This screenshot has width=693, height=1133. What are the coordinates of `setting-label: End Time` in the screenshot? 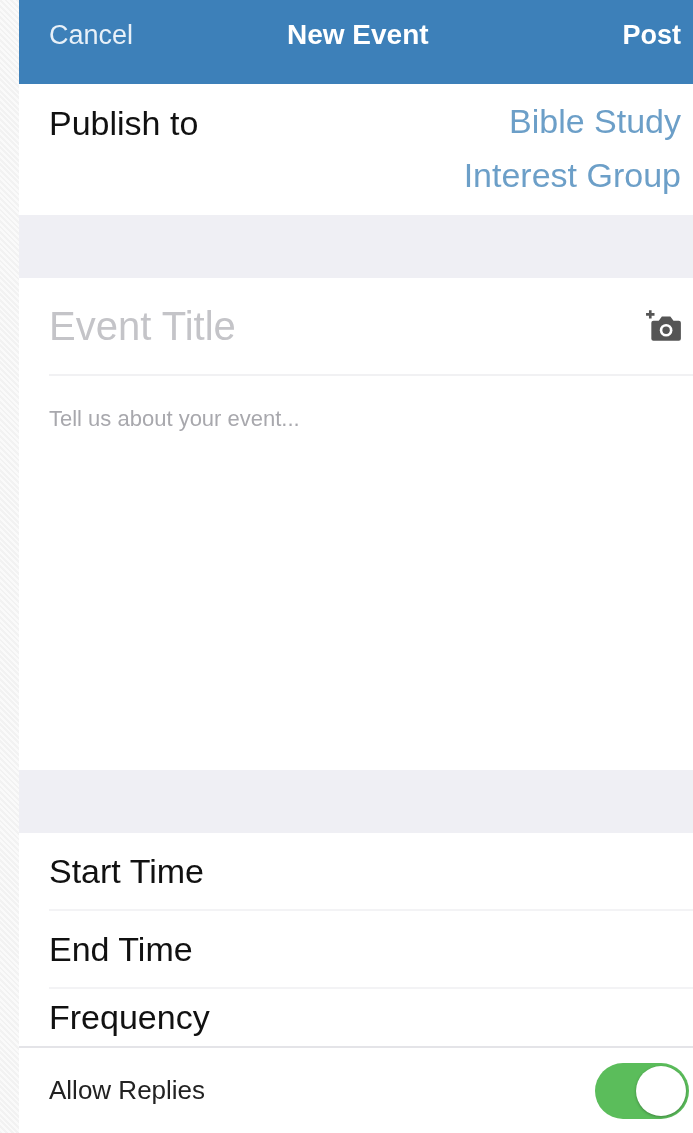 It's located at (121, 949).